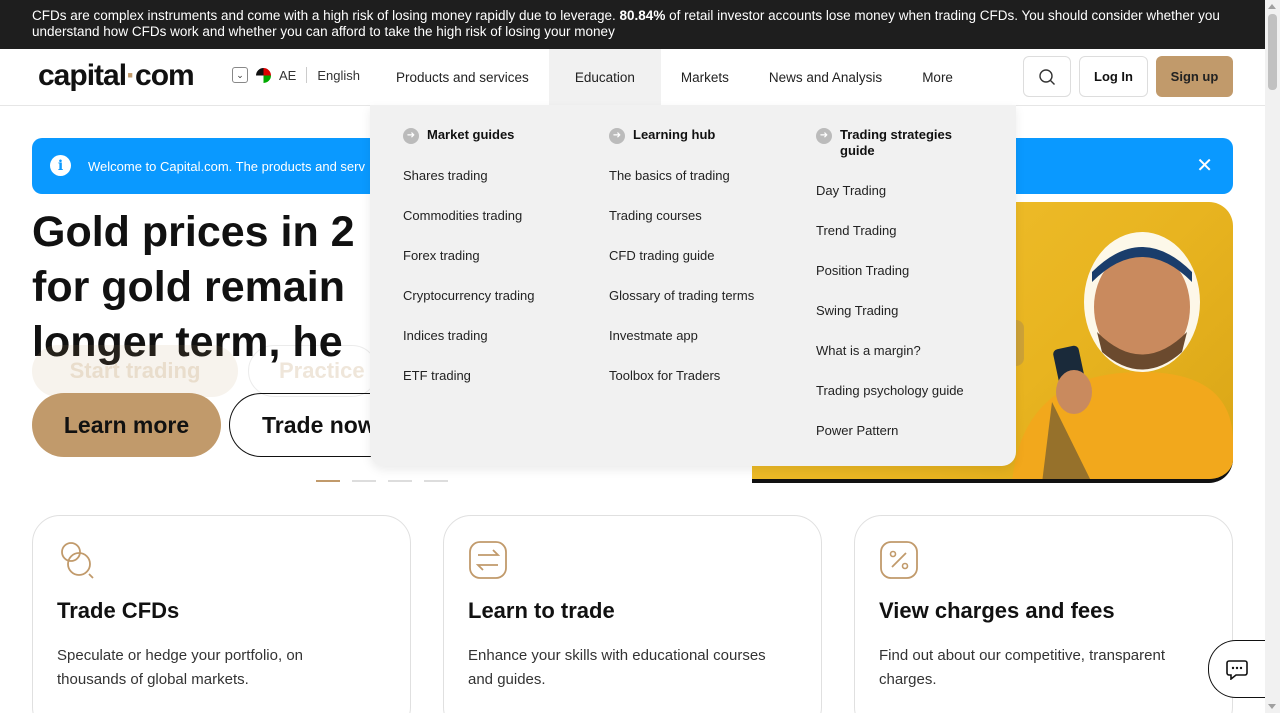  Describe the element at coordinates (857, 150) in the screenshot. I see `heading-line-2: guide` at that location.